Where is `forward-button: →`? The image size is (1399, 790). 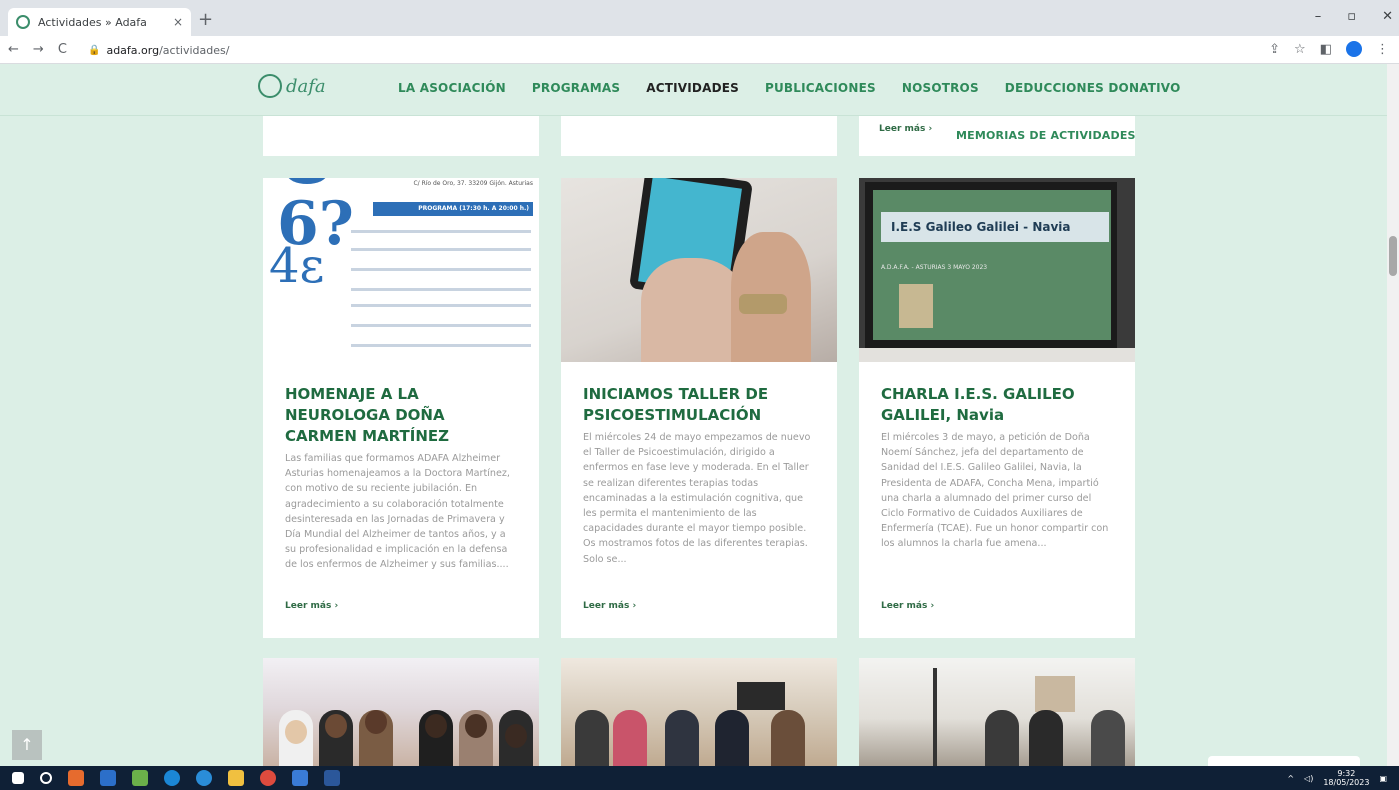
forward-button: → is located at coordinates (38, 49).